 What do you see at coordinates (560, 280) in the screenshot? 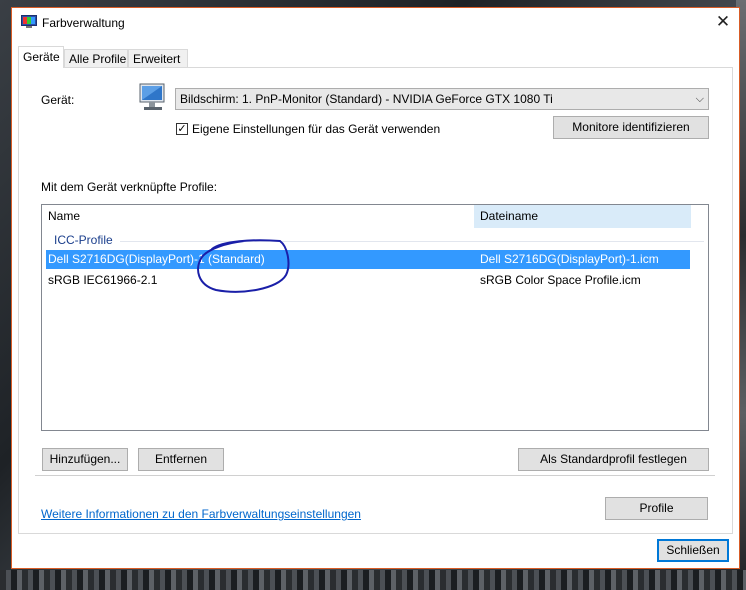
I see `profile-filename: sRGB Color Space Profile.icm` at bounding box center [560, 280].